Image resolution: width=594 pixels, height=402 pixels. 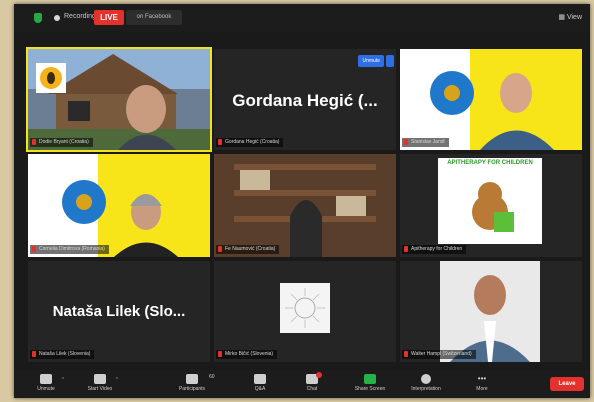 I want to click on participant-name-label: Gordana Hegić (Croatia), so click(x=252, y=142).